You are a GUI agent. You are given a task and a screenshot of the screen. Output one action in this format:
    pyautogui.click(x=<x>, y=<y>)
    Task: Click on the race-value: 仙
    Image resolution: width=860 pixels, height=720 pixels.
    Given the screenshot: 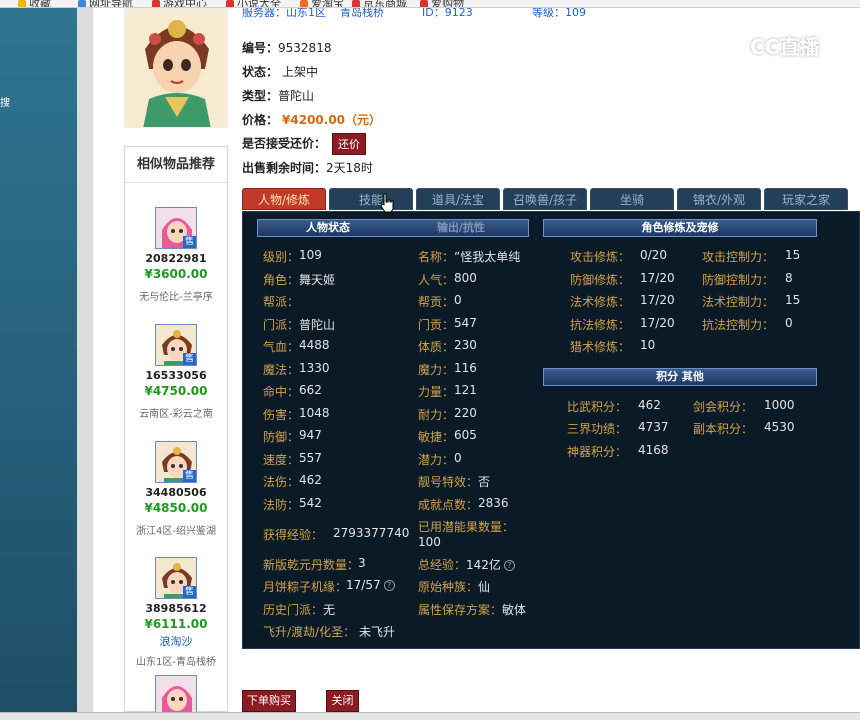 What is the action you would take?
    pyautogui.click(x=484, y=587)
    